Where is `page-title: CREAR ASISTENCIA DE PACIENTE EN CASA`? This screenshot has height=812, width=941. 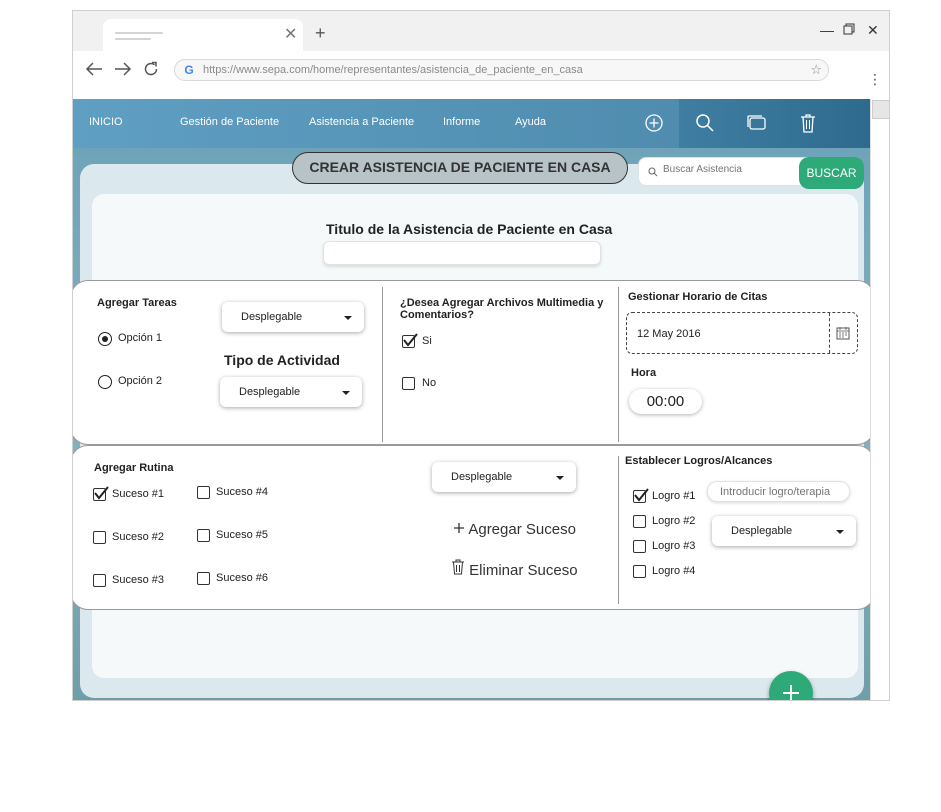
page-title: CREAR ASISTENCIA DE PACIENTE EN CASA is located at coordinates (460, 168).